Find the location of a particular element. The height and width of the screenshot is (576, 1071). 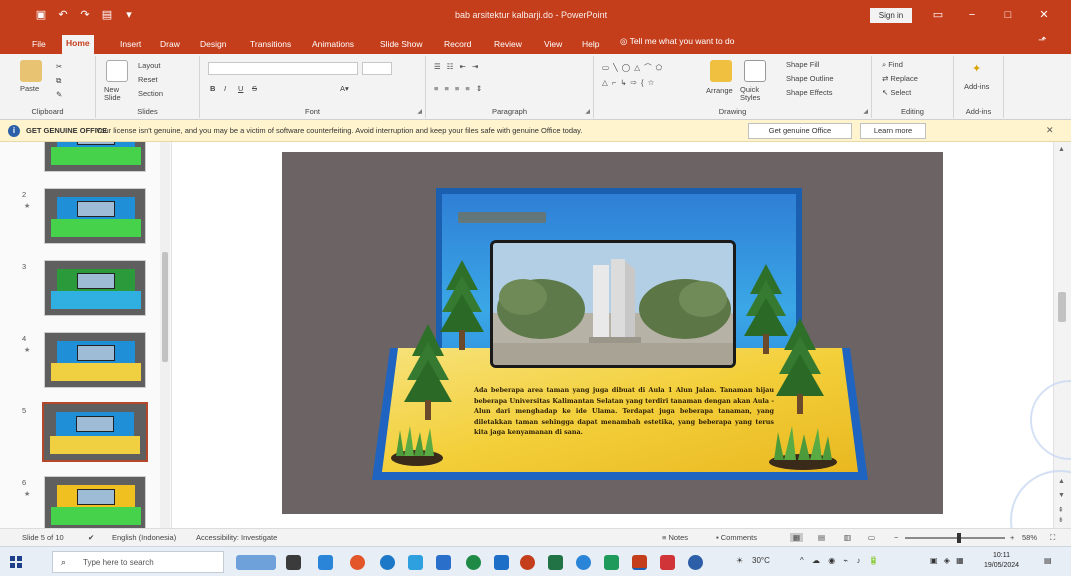

spellcheck-icon: ✔ is located at coordinates (91, 537).